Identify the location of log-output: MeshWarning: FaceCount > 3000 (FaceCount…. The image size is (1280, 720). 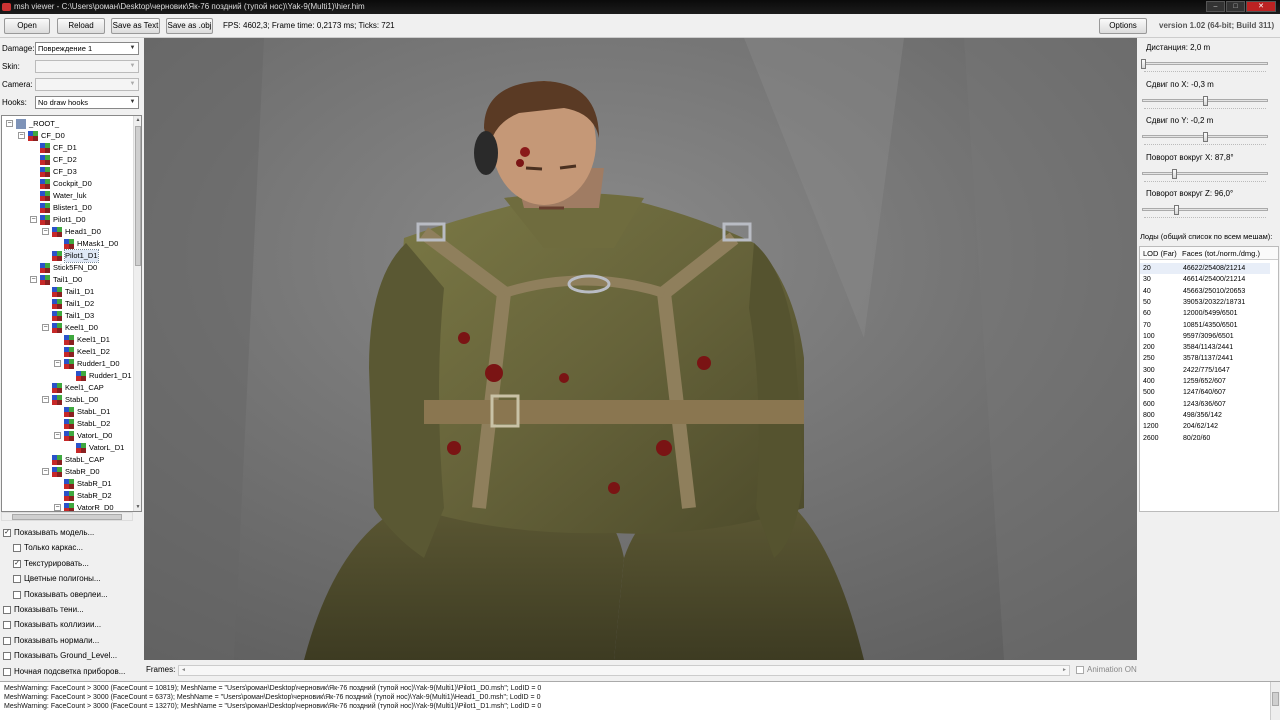
(640, 700).